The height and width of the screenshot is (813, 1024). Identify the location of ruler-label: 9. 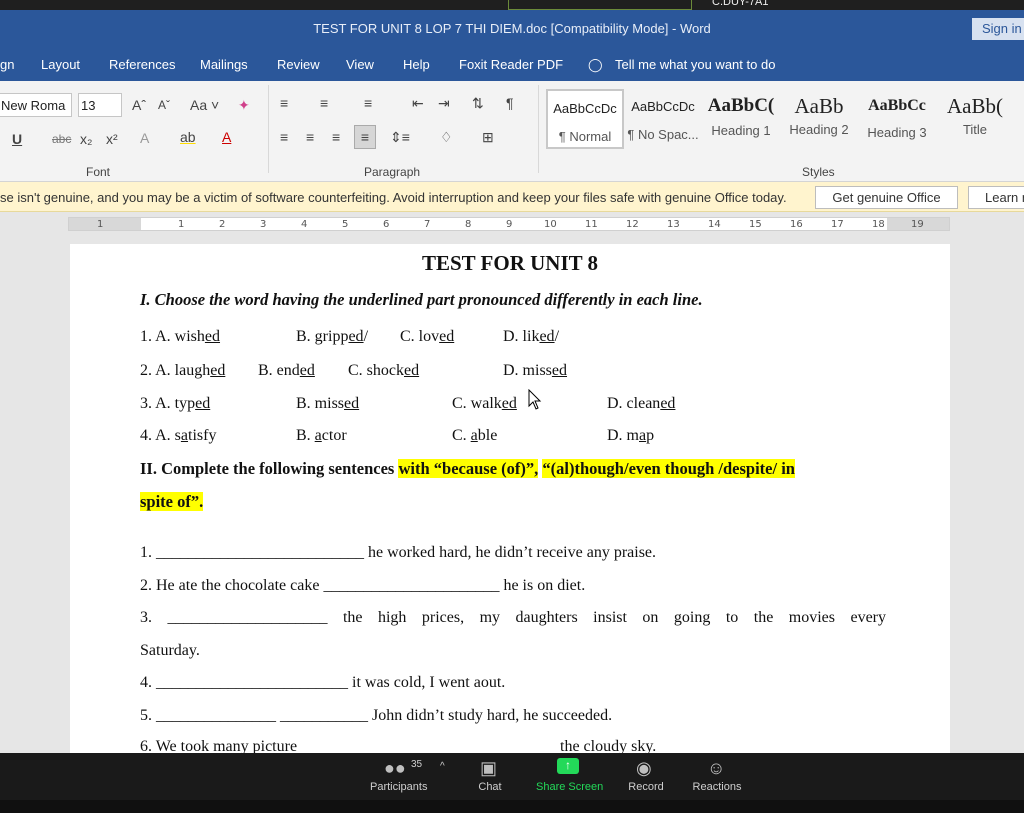
(509, 224).